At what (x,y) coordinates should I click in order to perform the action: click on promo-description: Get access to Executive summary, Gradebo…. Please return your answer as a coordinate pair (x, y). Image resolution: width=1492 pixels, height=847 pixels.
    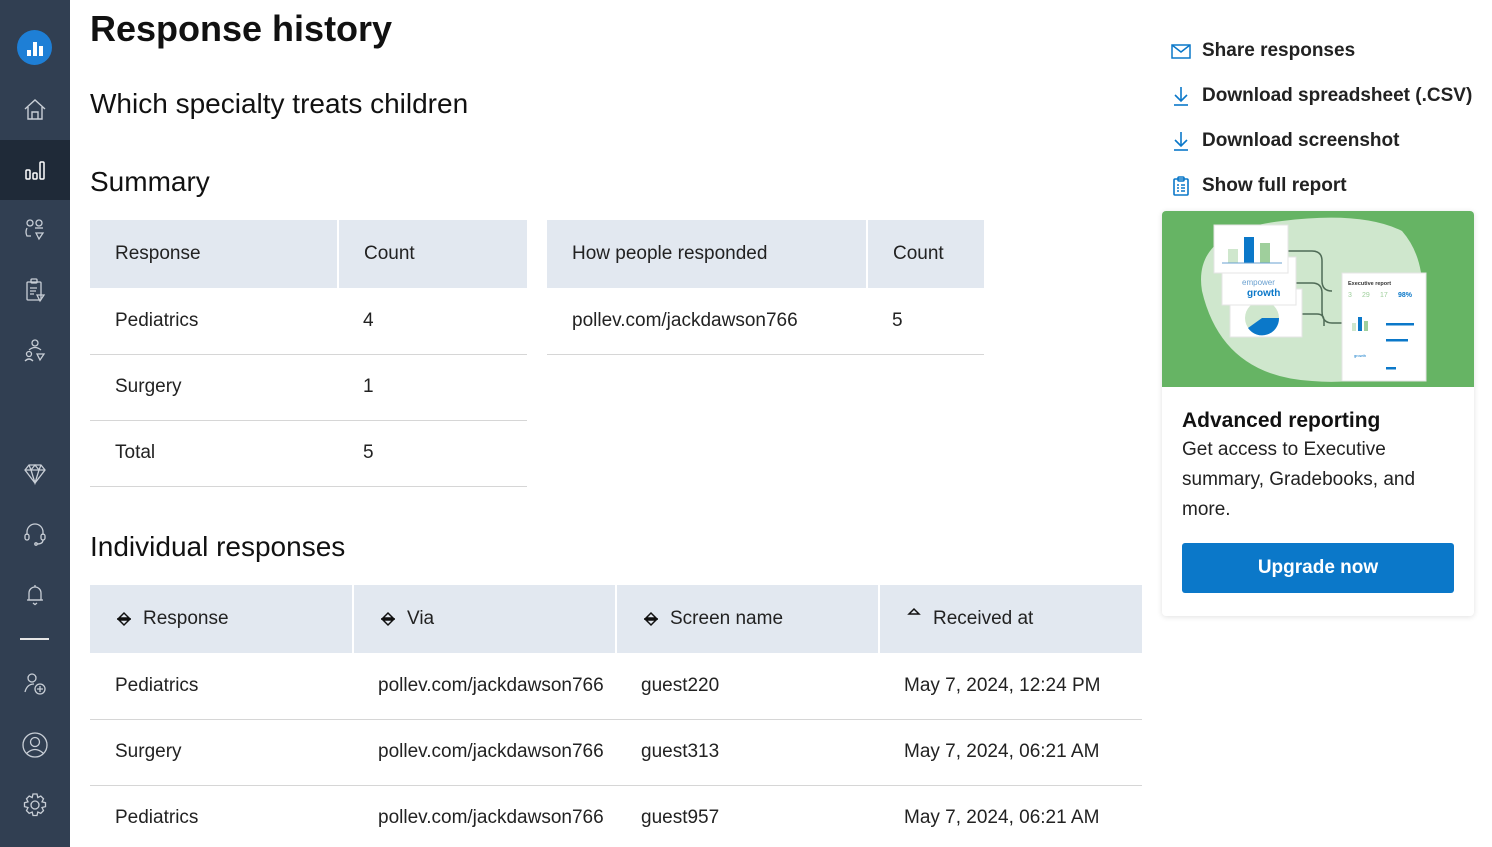
    Looking at the image, I should click on (1299, 479).